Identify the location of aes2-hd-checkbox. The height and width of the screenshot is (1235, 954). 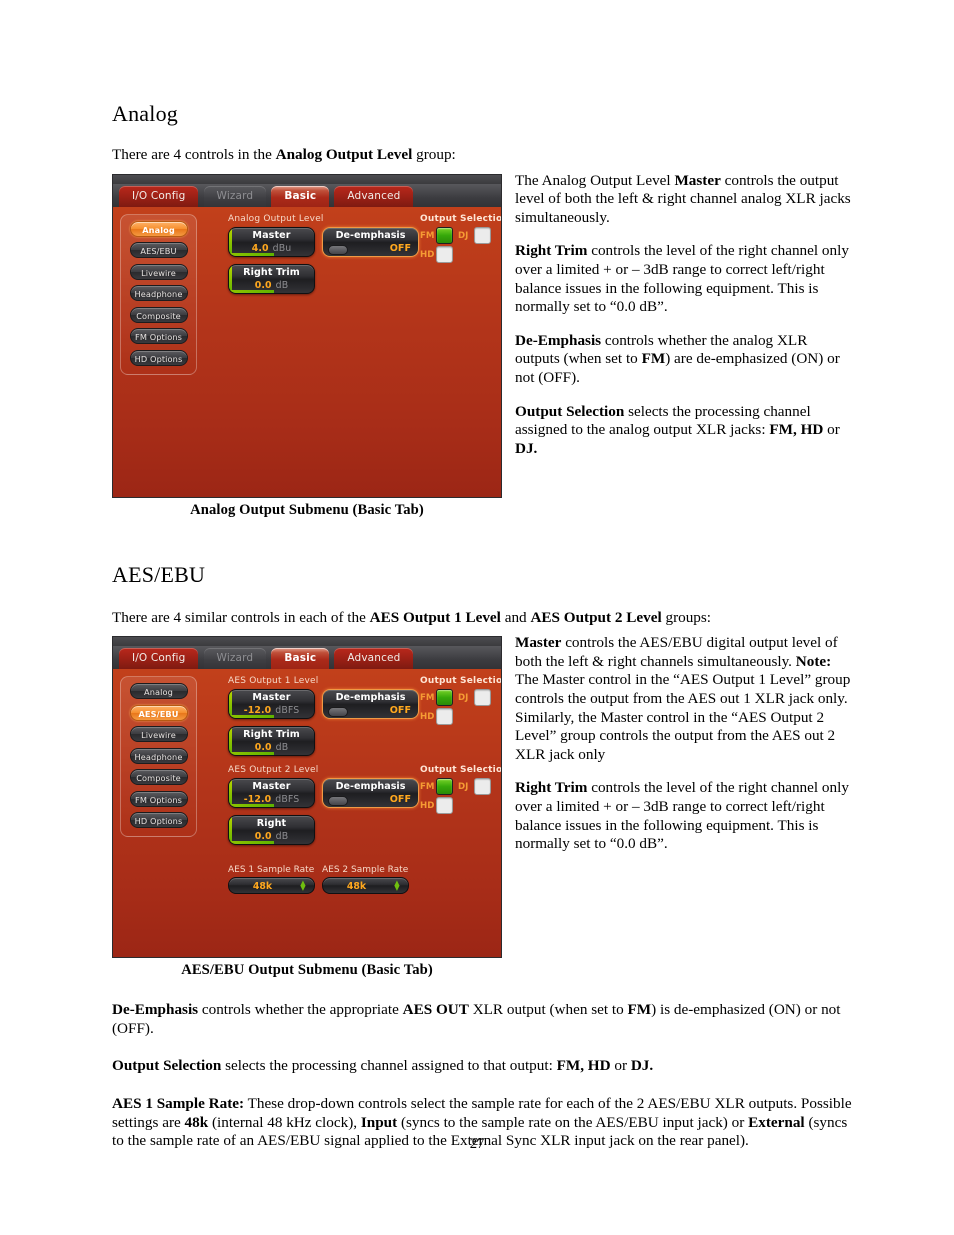
(444, 806).